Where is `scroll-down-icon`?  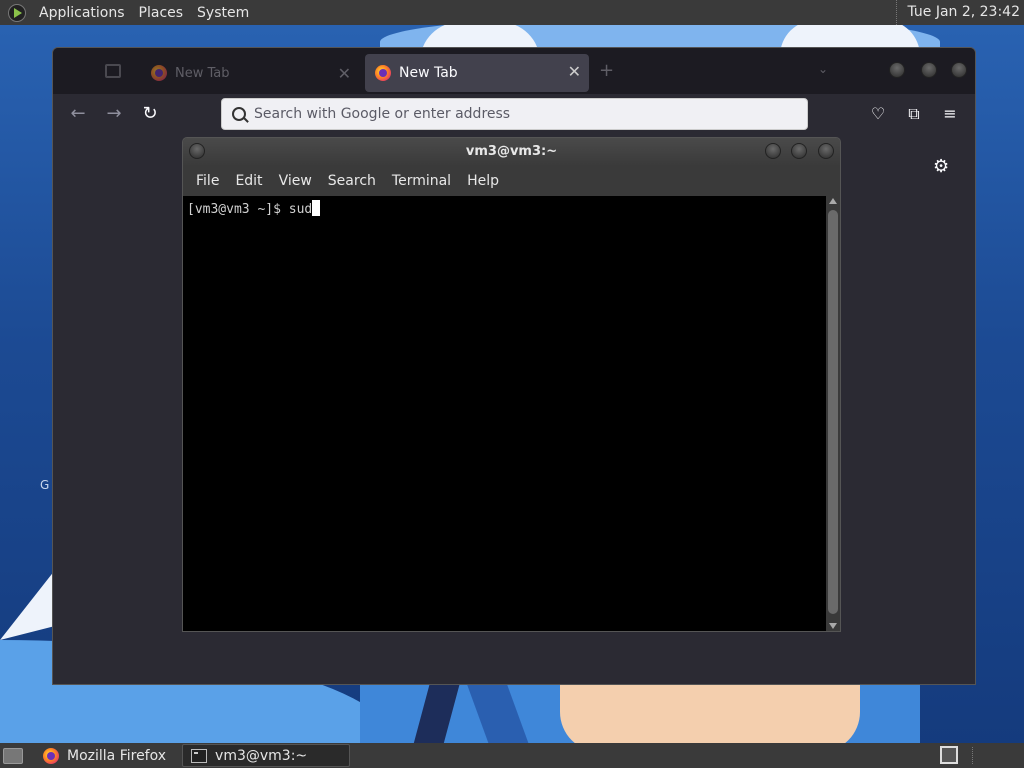 scroll-down-icon is located at coordinates (833, 626).